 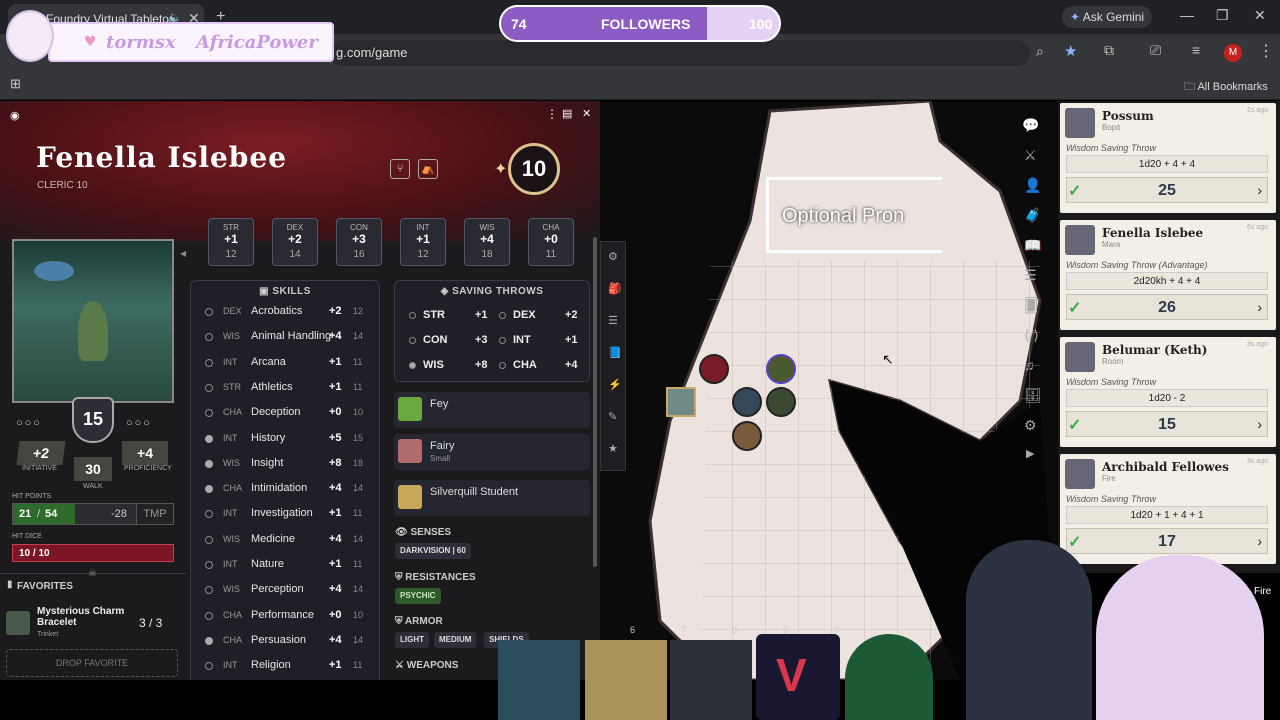 What do you see at coordinates (284, 337) in the screenshot?
I see `skill-row: WIS Animal Handling +4 14` at bounding box center [284, 337].